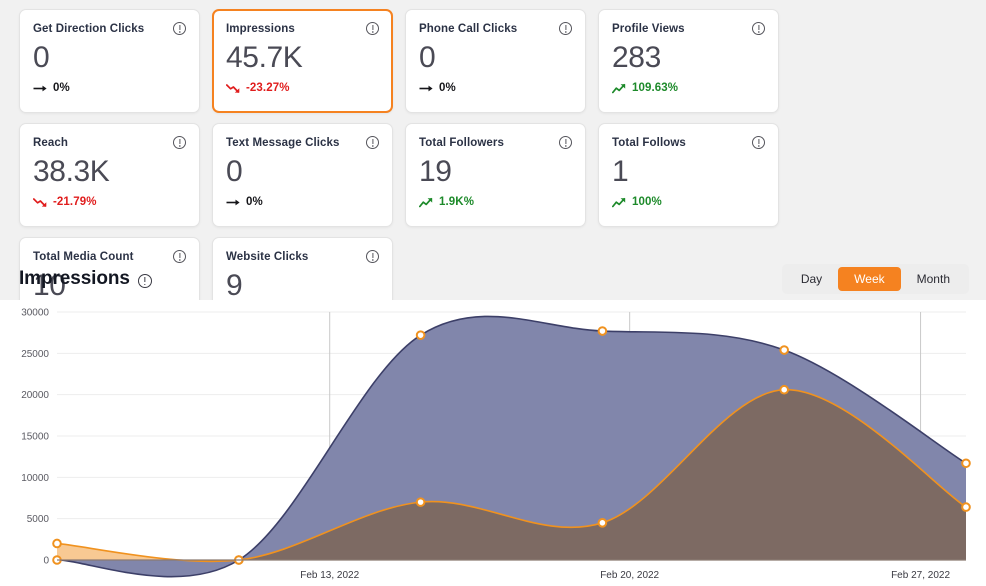 The image size is (986, 586). What do you see at coordinates (649, 143) in the screenshot?
I see `kpi-card-title: Total Follows` at bounding box center [649, 143].